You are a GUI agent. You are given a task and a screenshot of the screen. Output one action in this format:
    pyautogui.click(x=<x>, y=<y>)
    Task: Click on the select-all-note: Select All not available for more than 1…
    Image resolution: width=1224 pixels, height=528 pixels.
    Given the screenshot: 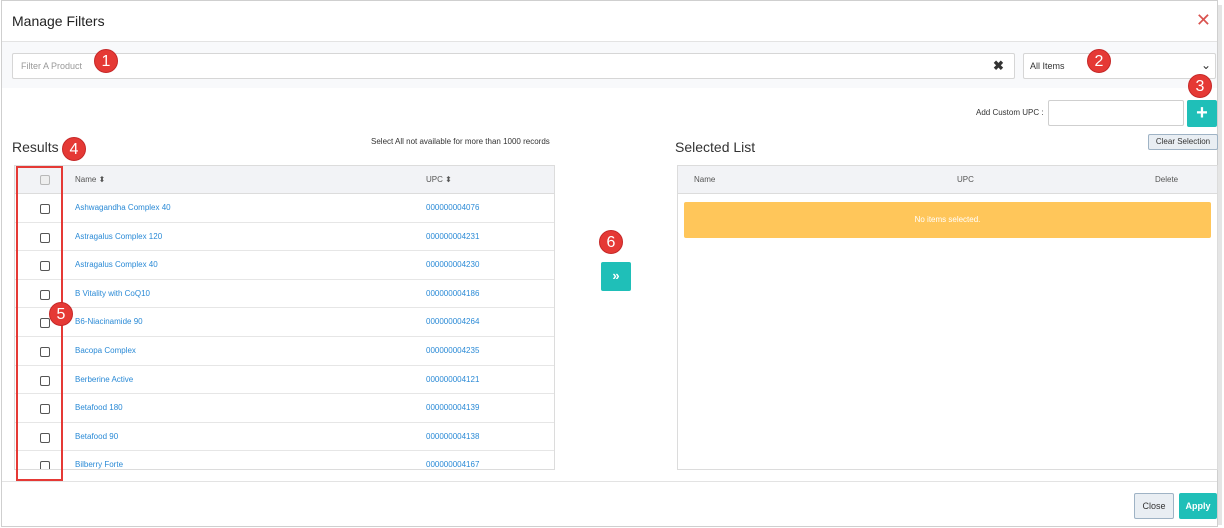 What is the action you would take?
    pyautogui.click(x=460, y=141)
    